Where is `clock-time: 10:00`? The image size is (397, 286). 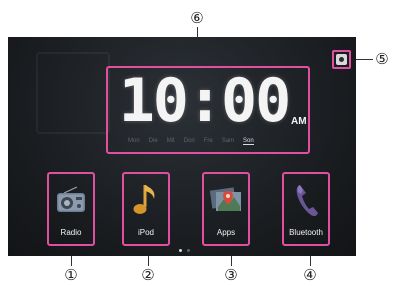 clock-time: 10:00 is located at coordinates (205, 101).